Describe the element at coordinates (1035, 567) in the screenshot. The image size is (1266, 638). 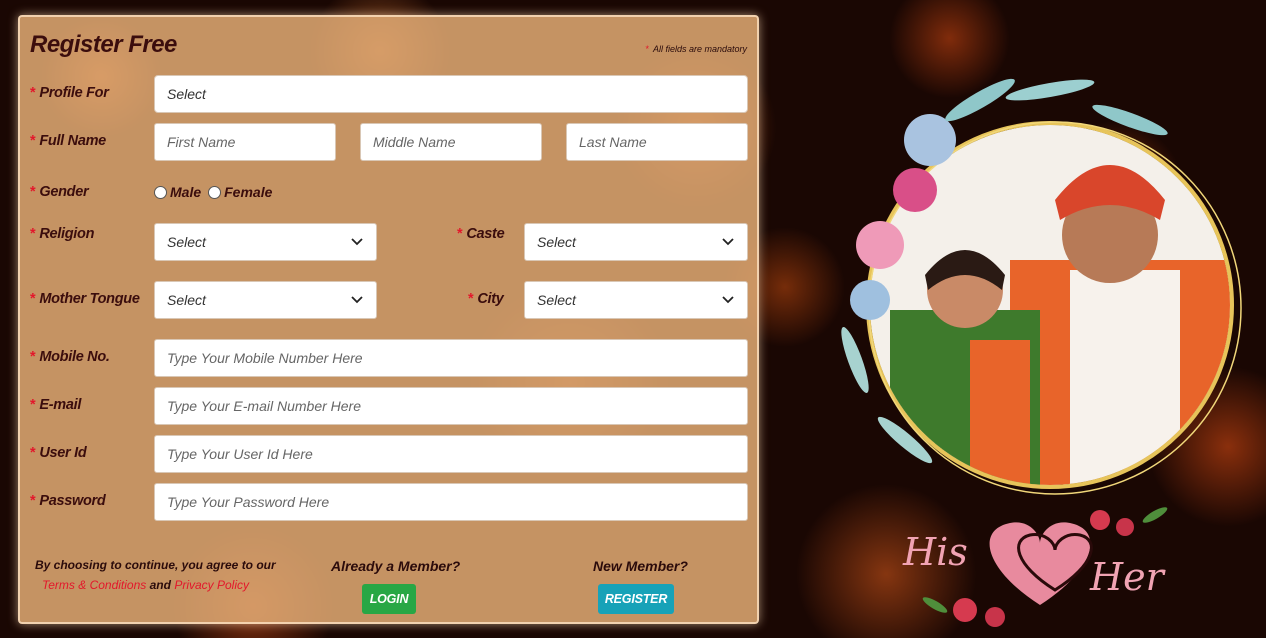
I see `his-her-heart-decor: His Her` at that location.